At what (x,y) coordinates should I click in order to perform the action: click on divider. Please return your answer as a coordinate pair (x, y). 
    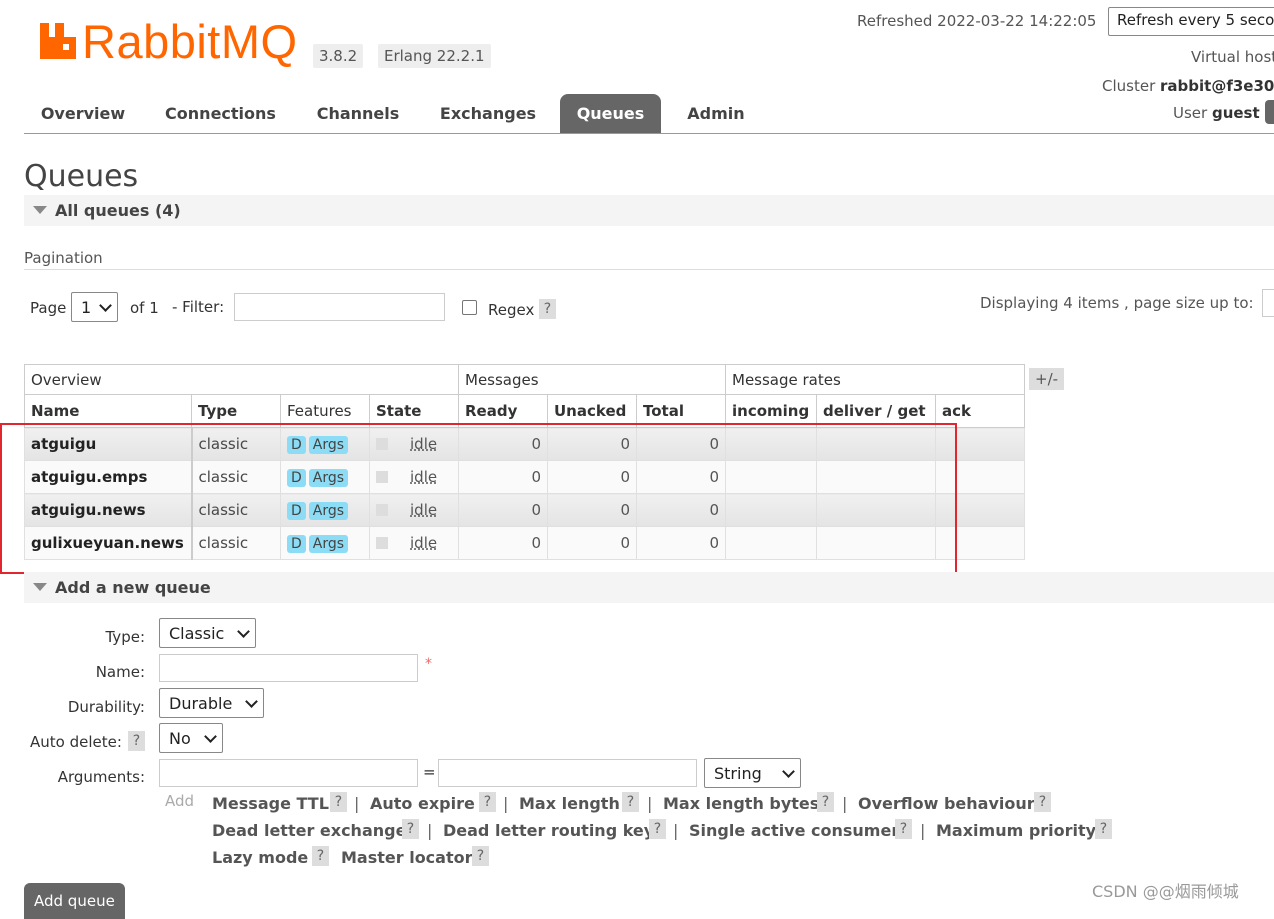
    Looking at the image, I should click on (649, 269).